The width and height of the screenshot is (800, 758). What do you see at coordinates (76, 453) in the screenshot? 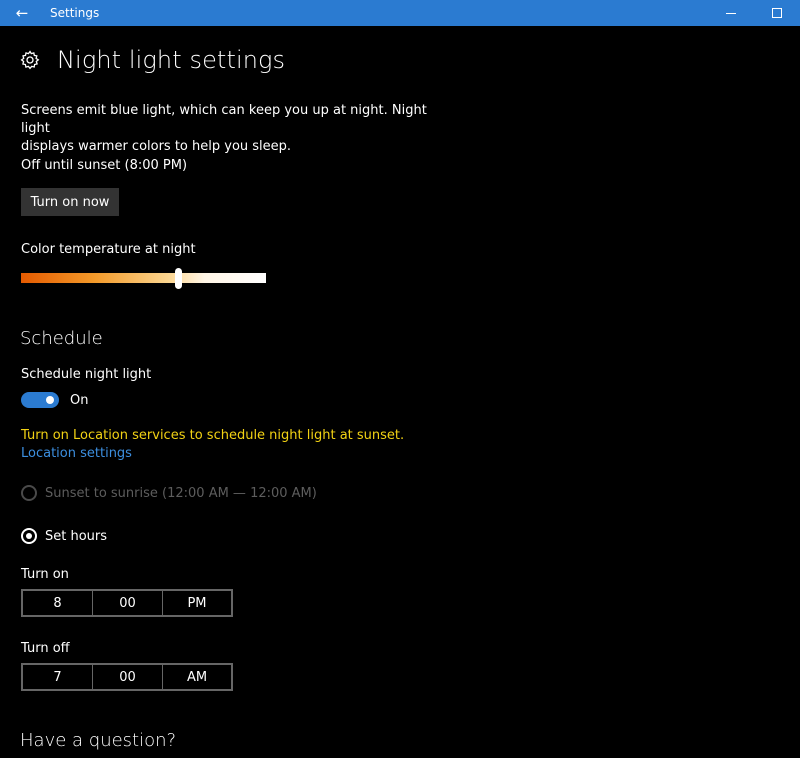
I see `location-settings-link: Location settings` at bounding box center [76, 453].